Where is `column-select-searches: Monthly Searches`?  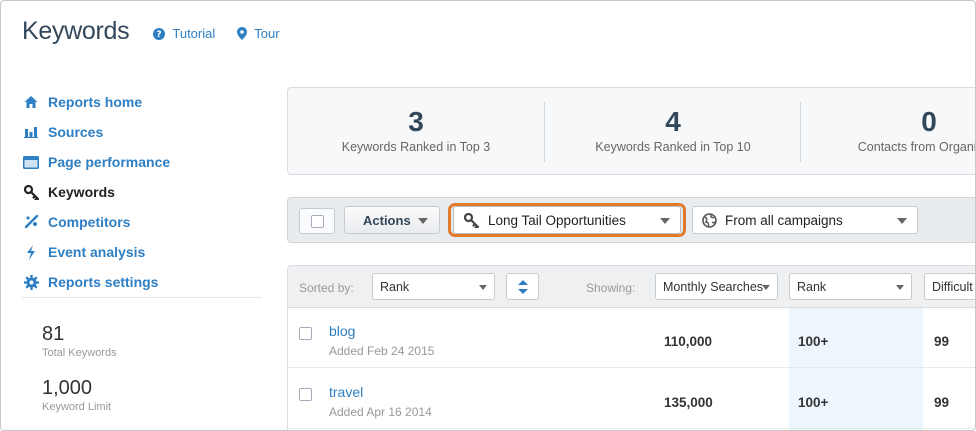
column-select-searches: Monthly Searches is located at coordinates (716, 286).